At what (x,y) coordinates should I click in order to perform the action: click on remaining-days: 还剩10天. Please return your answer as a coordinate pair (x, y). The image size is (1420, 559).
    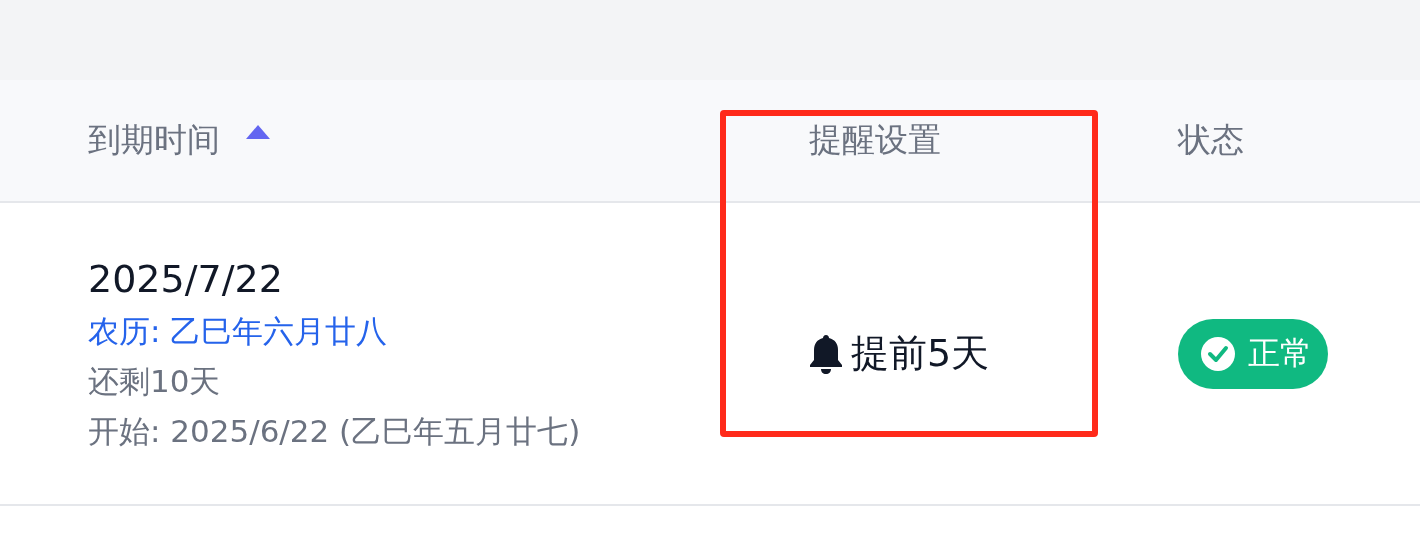
    Looking at the image, I should click on (448, 380).